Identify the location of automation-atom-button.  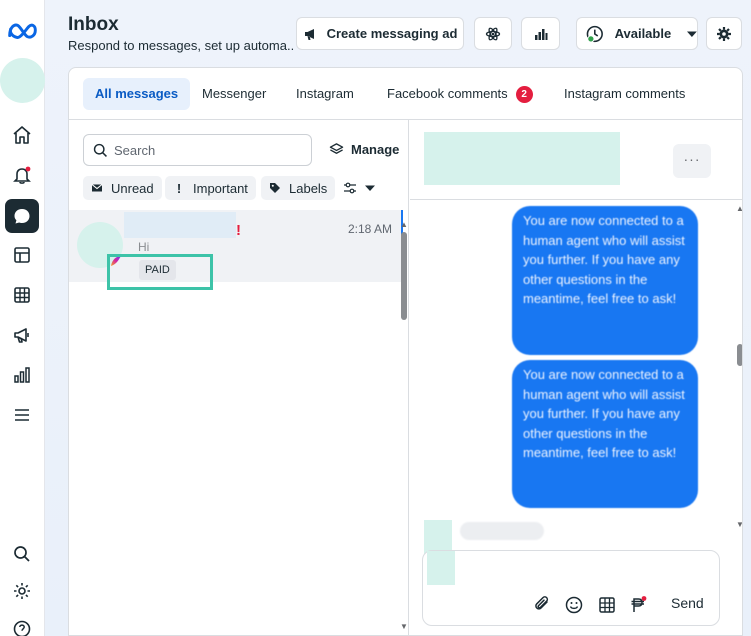
(493, 33).